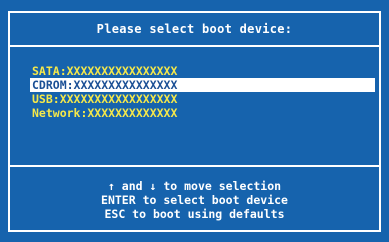  What do you see at coordinates (194, 99) in the screenshot?
I see `boot-device-usb: USB:XXXXXXXXXXXXXXXXX` at bounding box center [194, 99].